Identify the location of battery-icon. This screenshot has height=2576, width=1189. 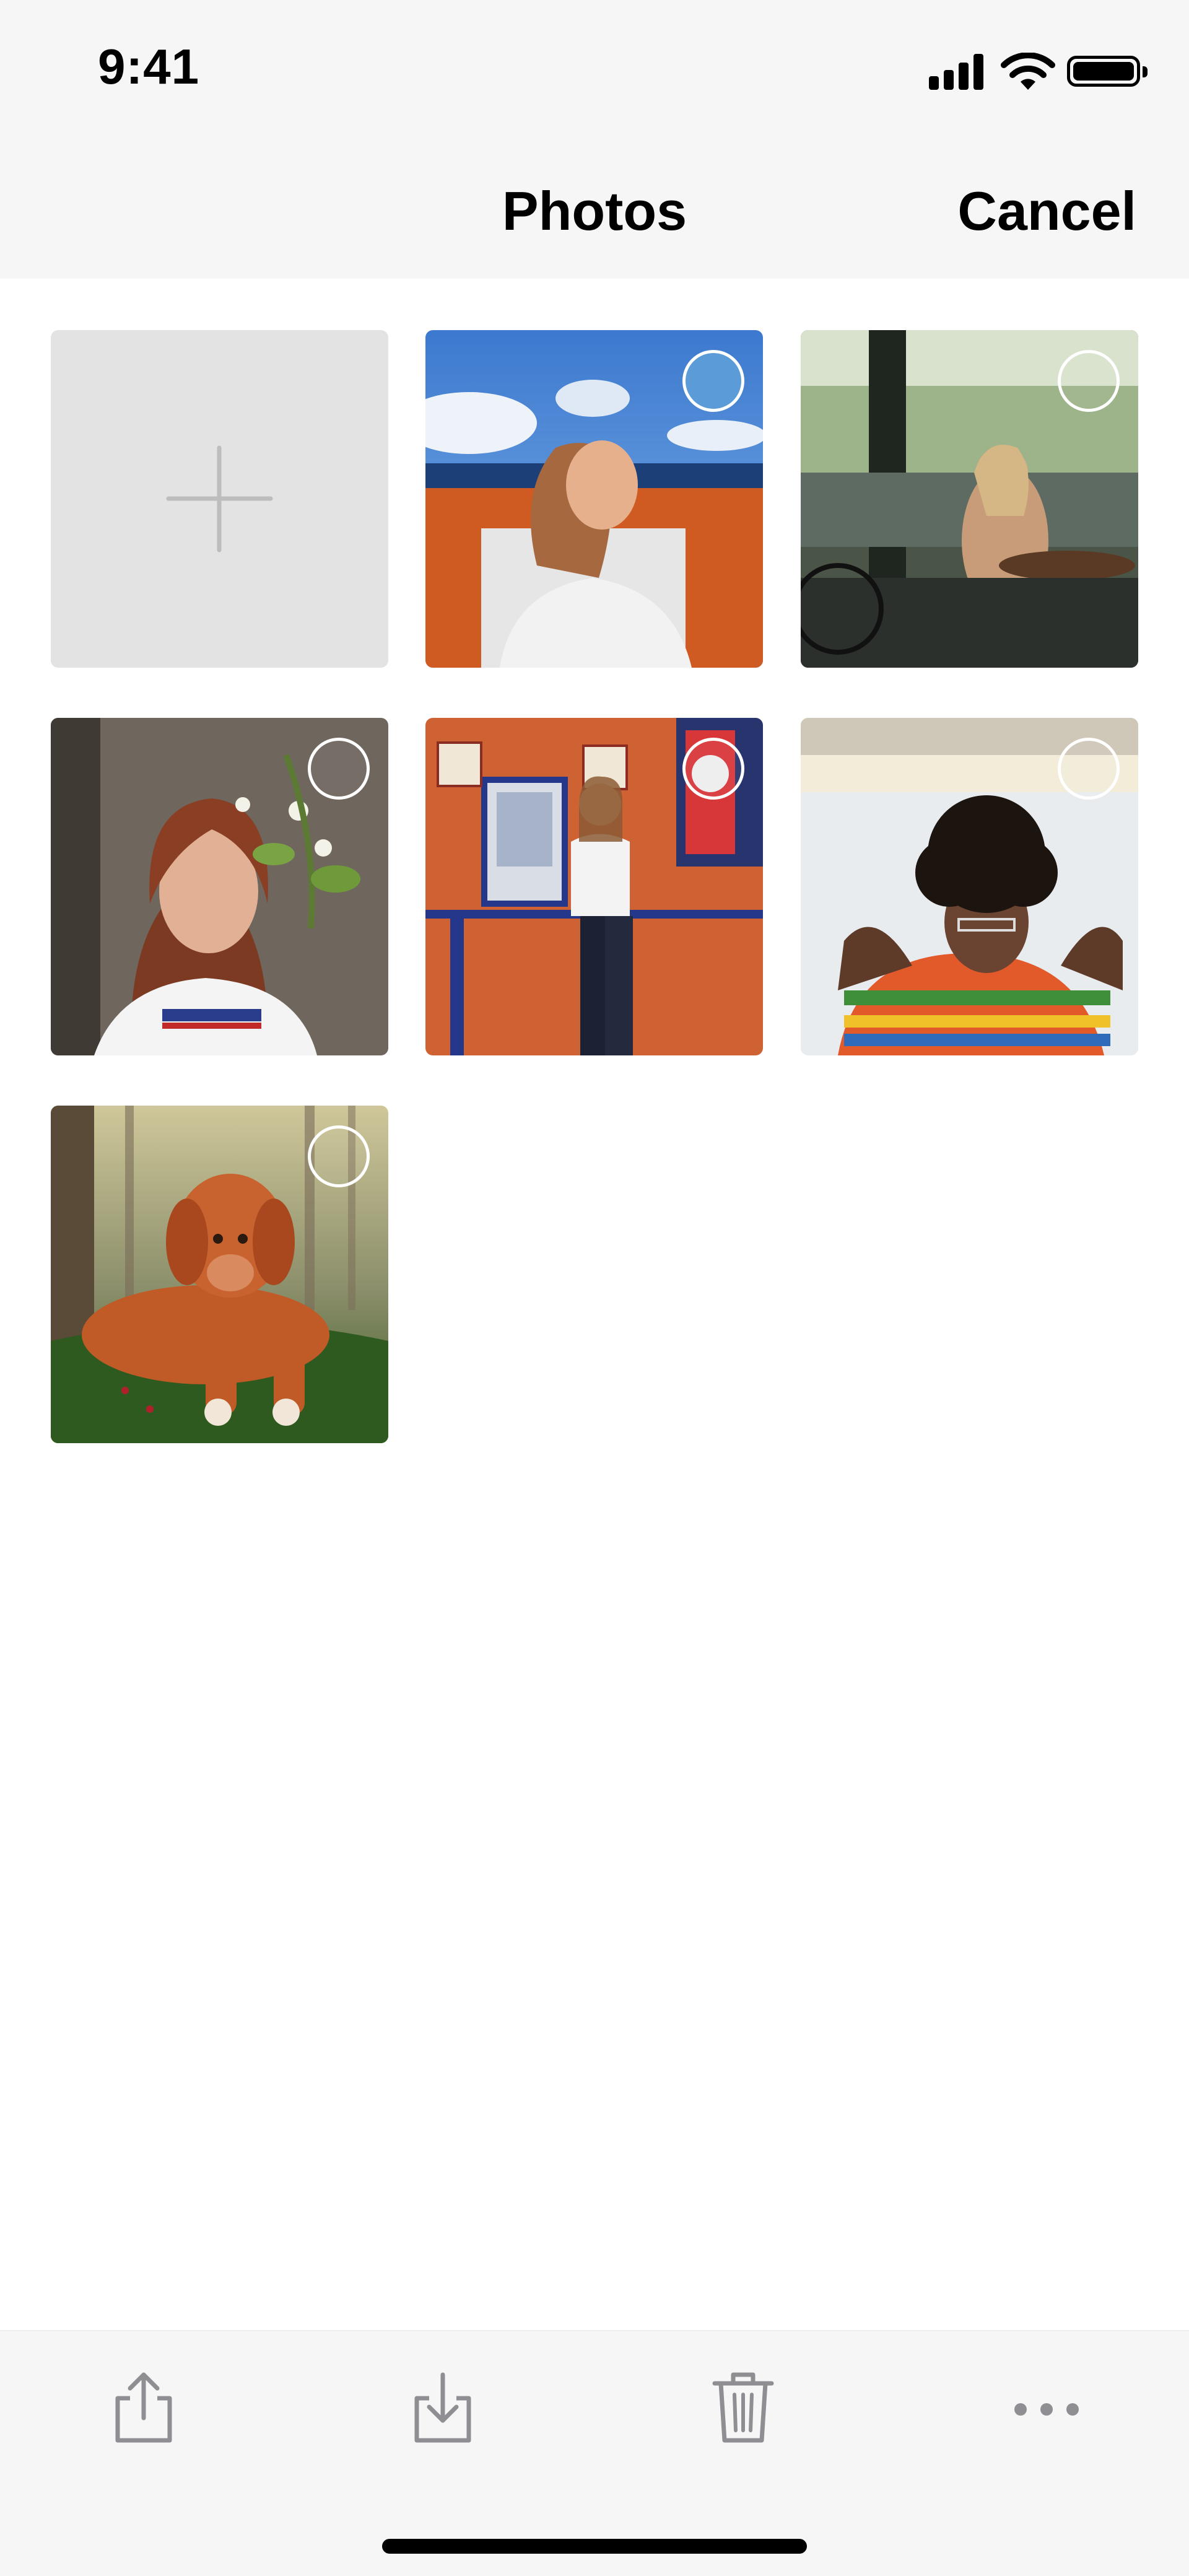
(1107, 71).